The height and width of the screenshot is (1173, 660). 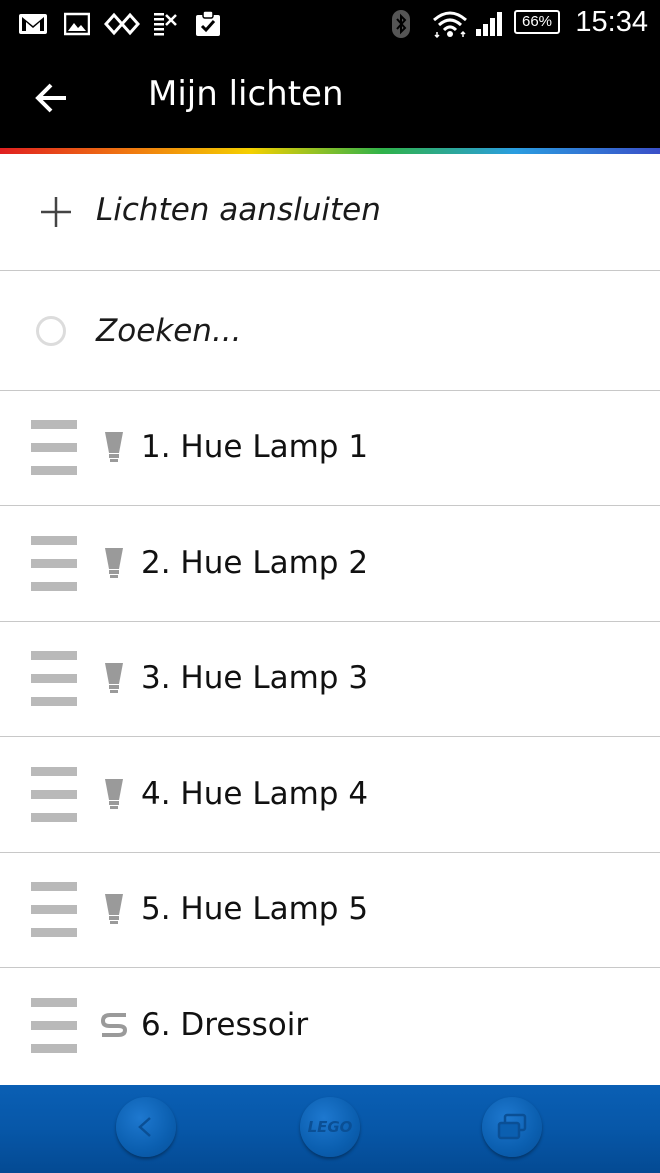 I want to click on battery-level: 66%, so click(x=537, y=21).